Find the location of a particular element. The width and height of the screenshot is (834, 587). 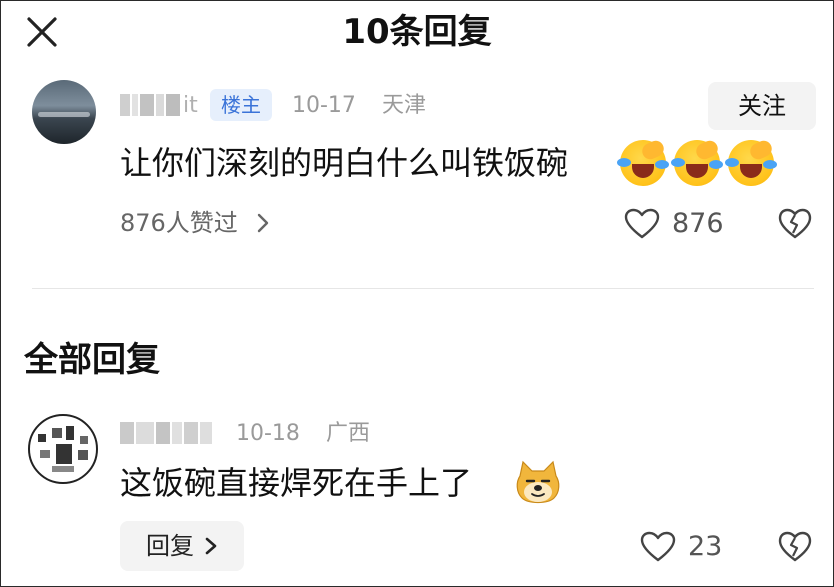

op-badge: 楼主 is located at coordinates (241, 105).